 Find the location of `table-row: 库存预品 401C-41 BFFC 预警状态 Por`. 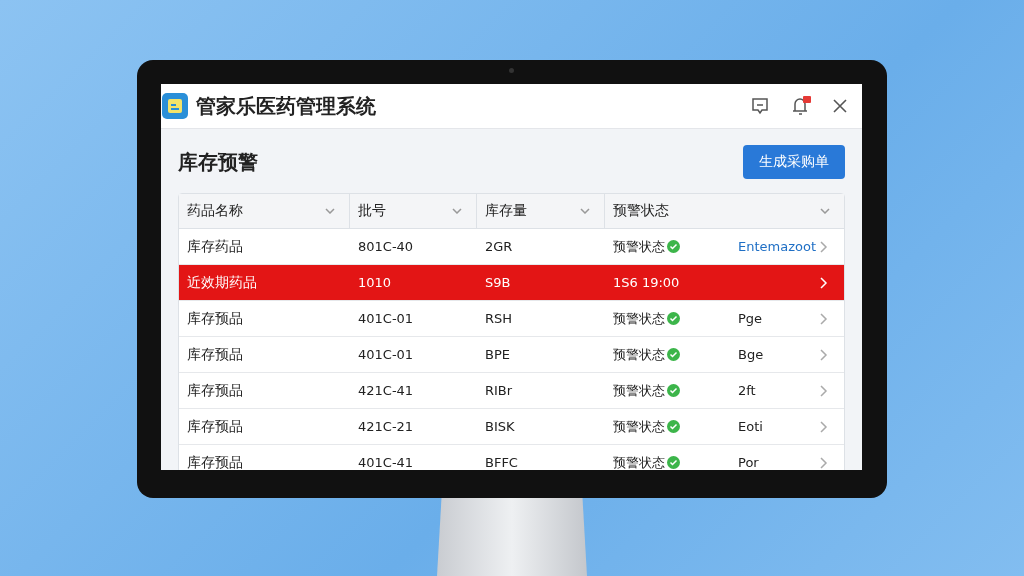

table-row: 库存预品 401C-41 BFFC 预警状态 Por is located at coordinates (511, 457).